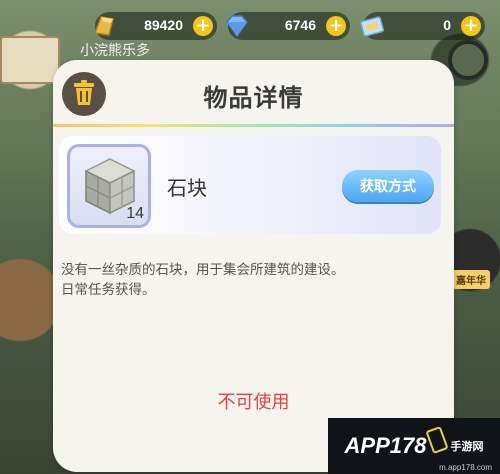 The image size is (500, 474). Describe the element at coordinates (467, 447) in the screenshot. I see `watermark-sub: 手游网` at that location.